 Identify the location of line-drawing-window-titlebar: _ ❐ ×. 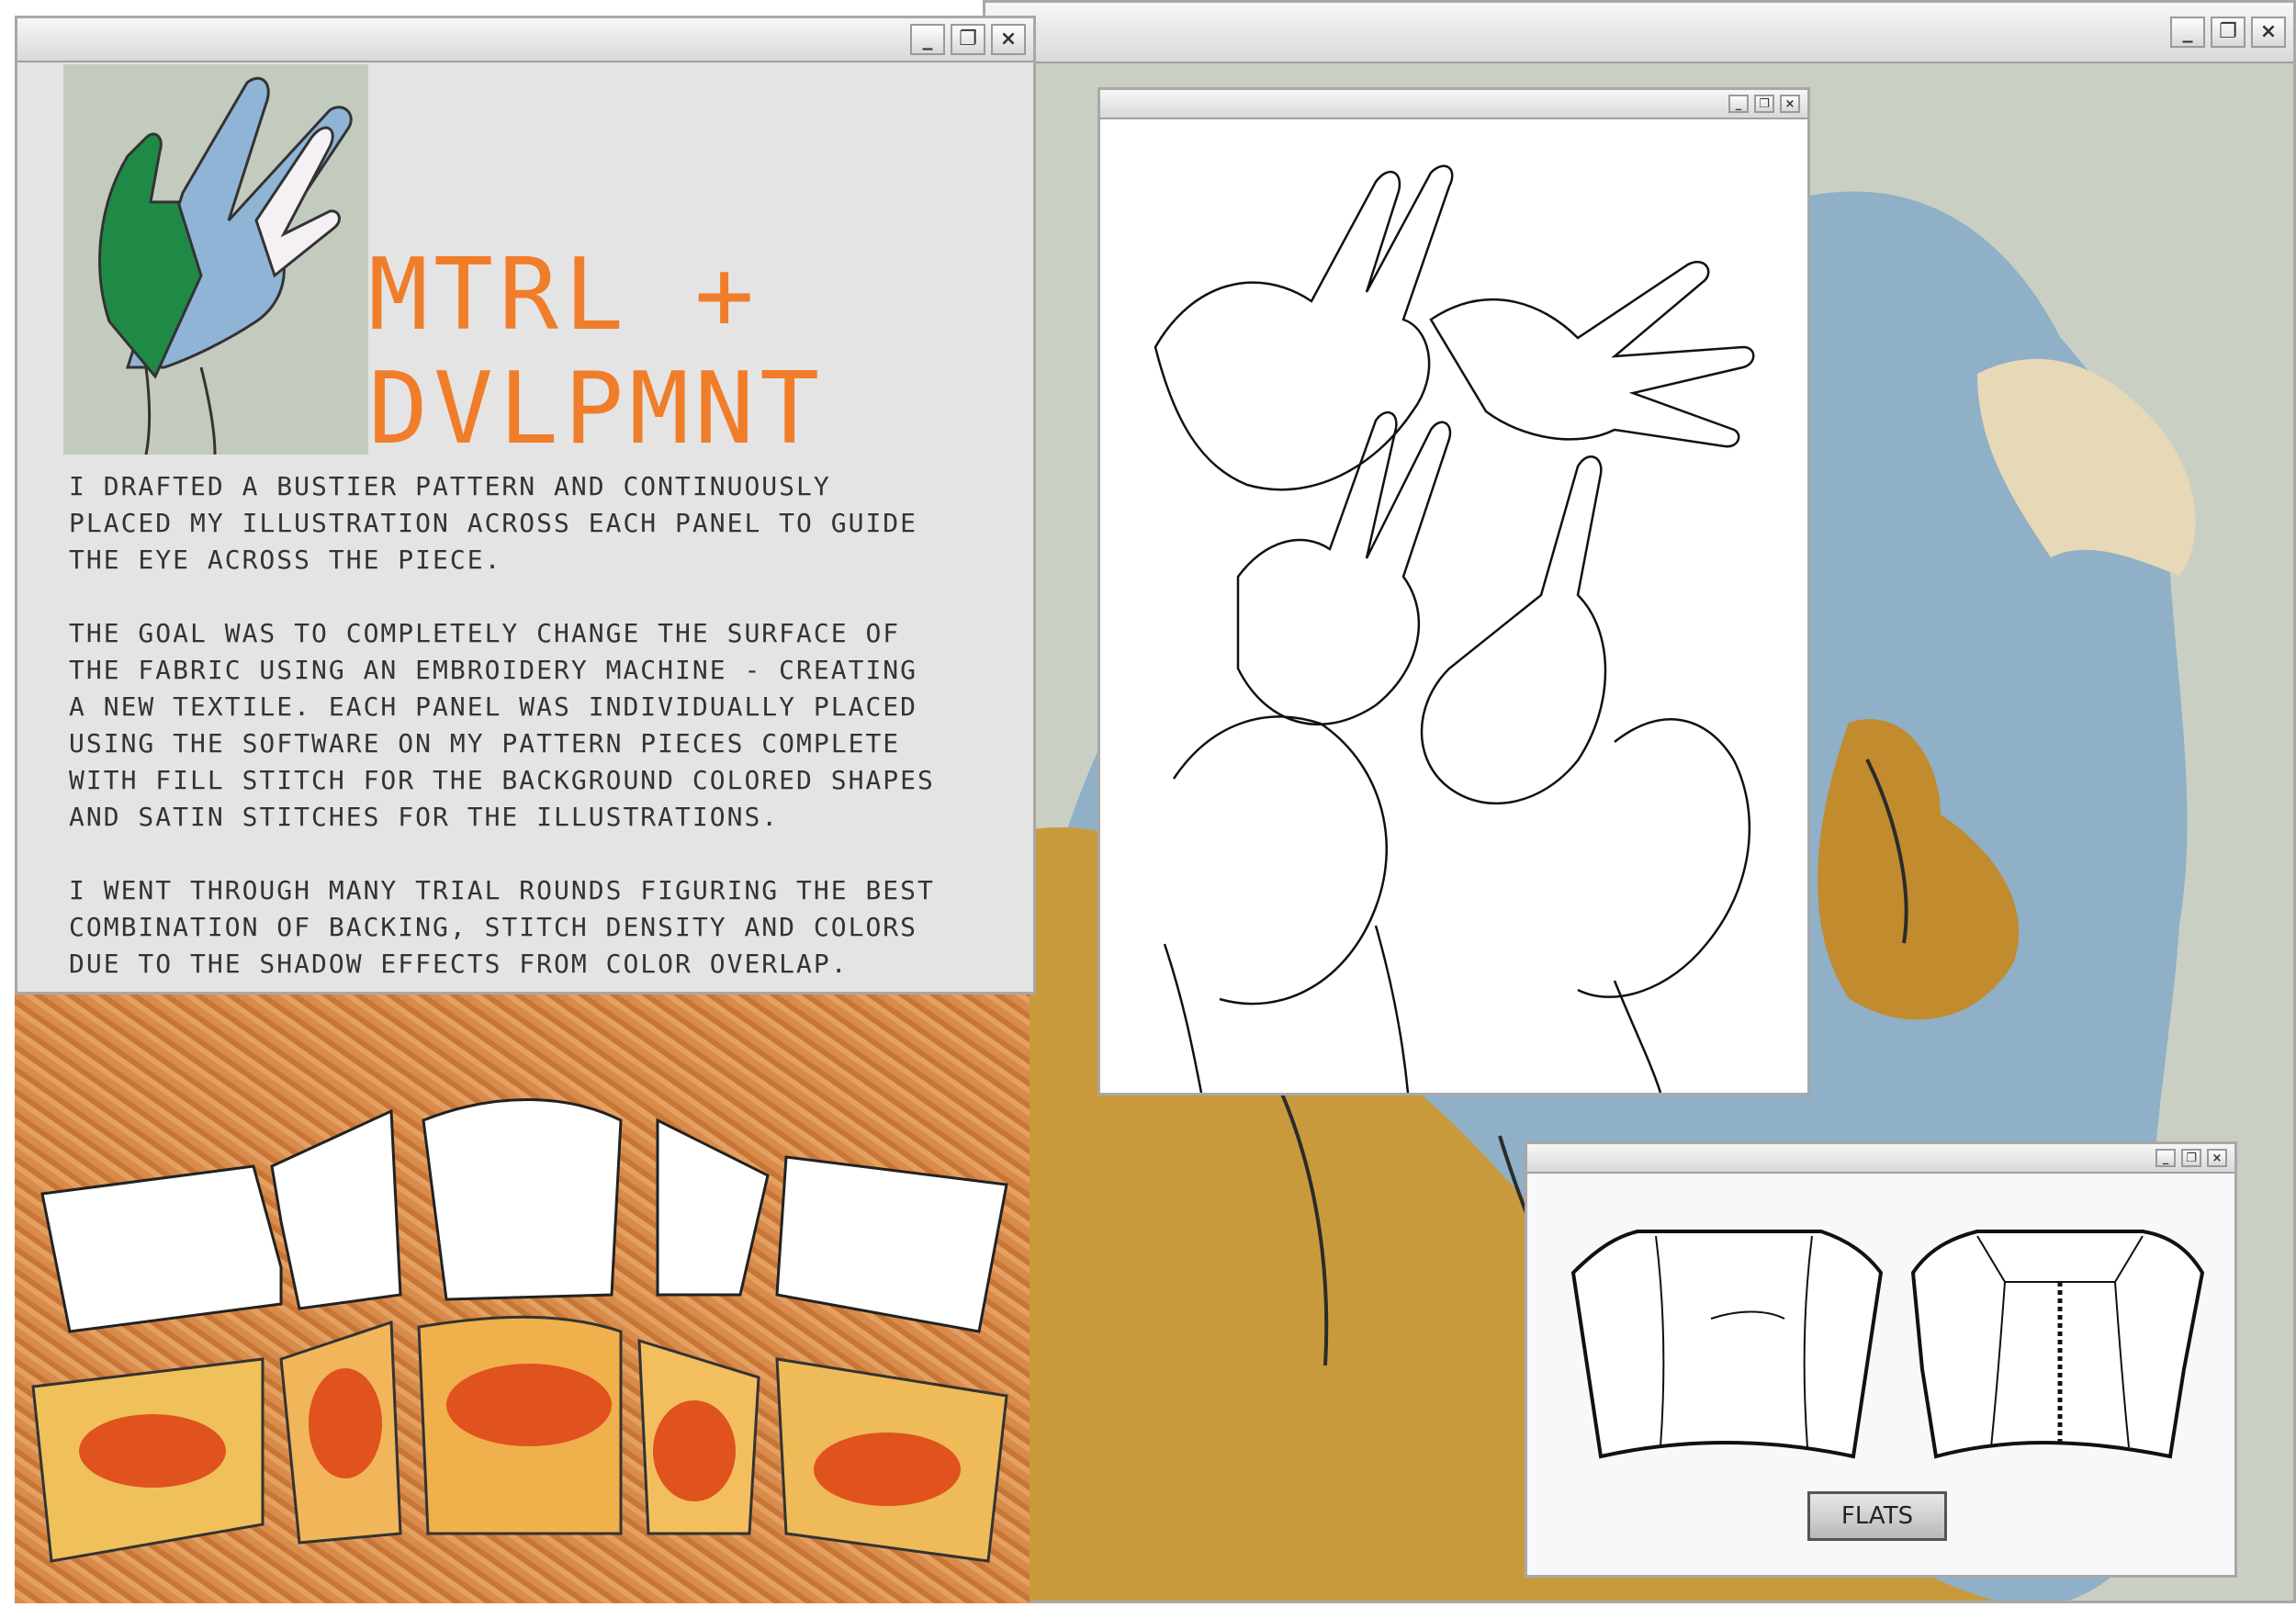
(1453, 104).